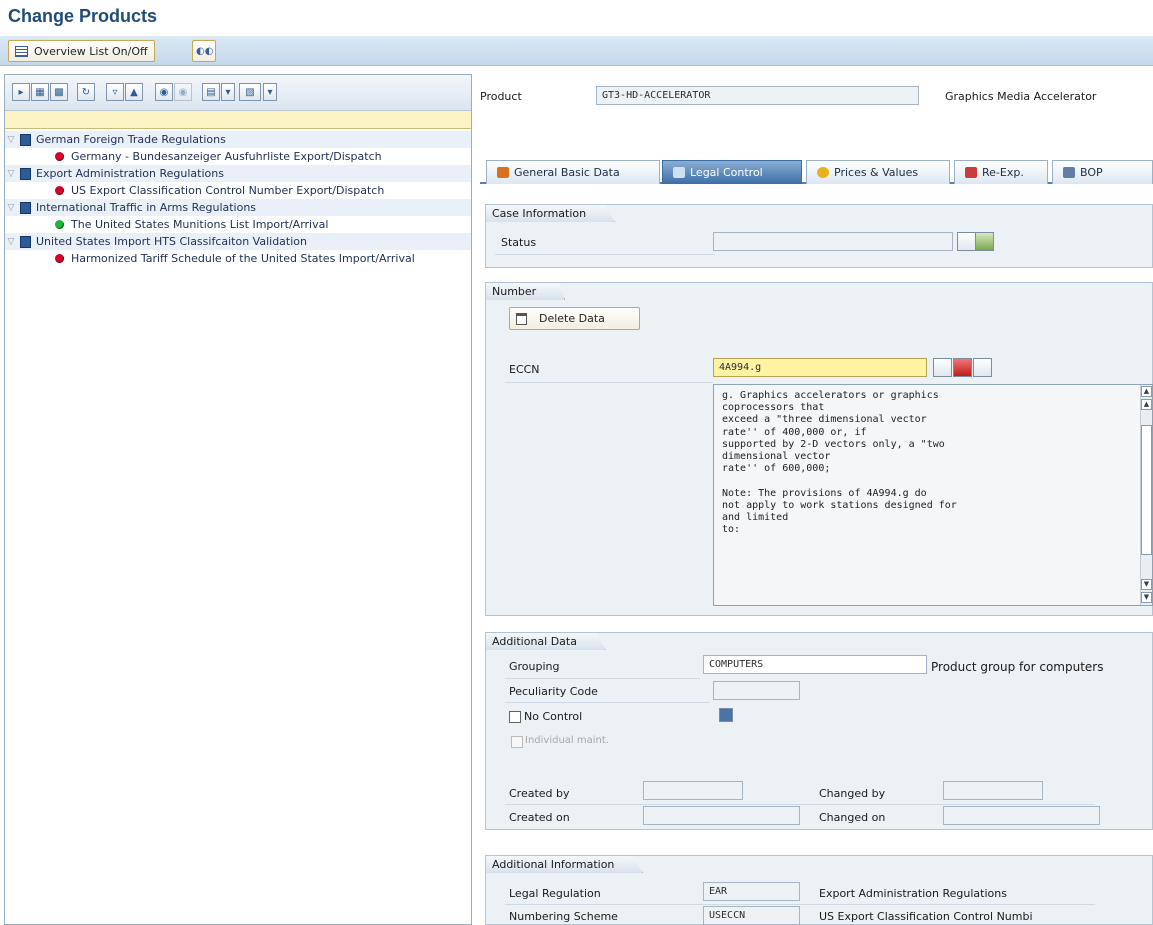 The width and height of the screenshot is (1153, 925). Describe the element at coordinates (517, 742) in the screenshot. I see `individual-maint-checkbox` at that location.